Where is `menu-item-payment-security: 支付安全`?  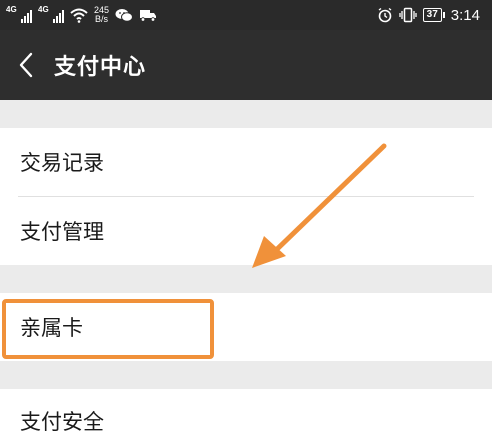 menu-item-payment-security: 支付安全 is located at coordinates (246, 414).